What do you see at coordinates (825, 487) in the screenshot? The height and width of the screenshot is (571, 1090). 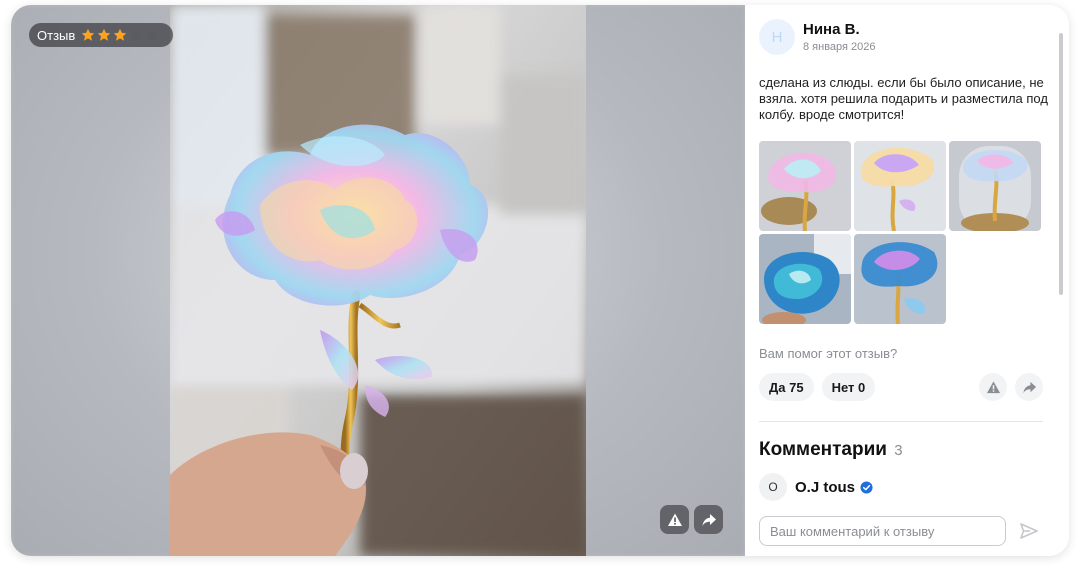 I see `comment-author-name: O.J tous` at bounding box center [825, 487].